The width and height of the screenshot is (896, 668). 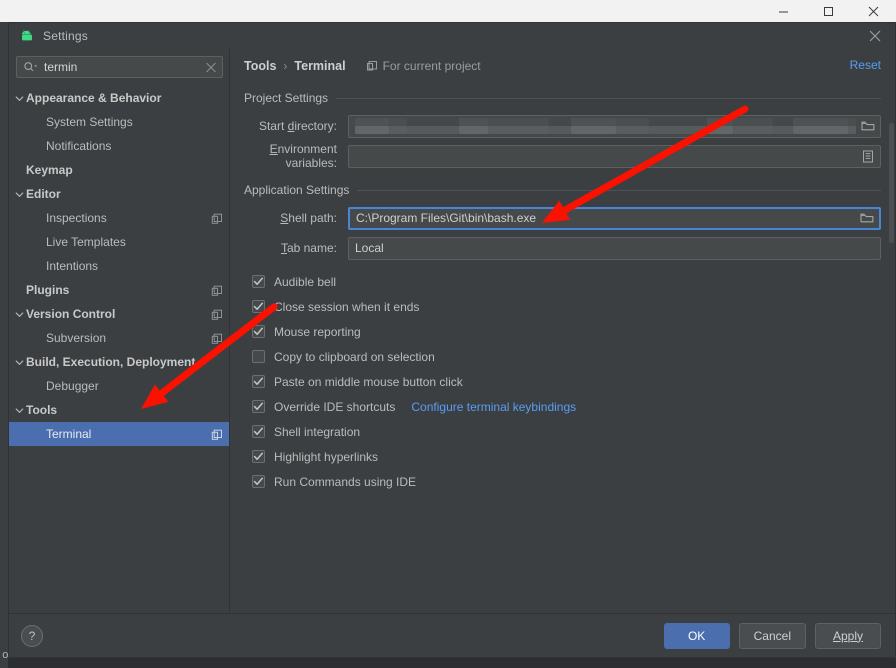 What do you see at coordinates (258, 456) in the screenshot?
I see `checkbox-highlight-hyperlinks` at bounding box center [258, 456].